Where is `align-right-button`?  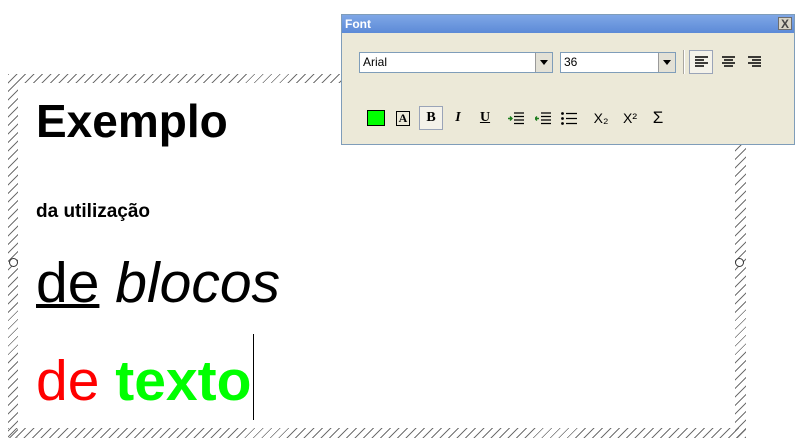 align-right-button is located at coordinates (754, 62).